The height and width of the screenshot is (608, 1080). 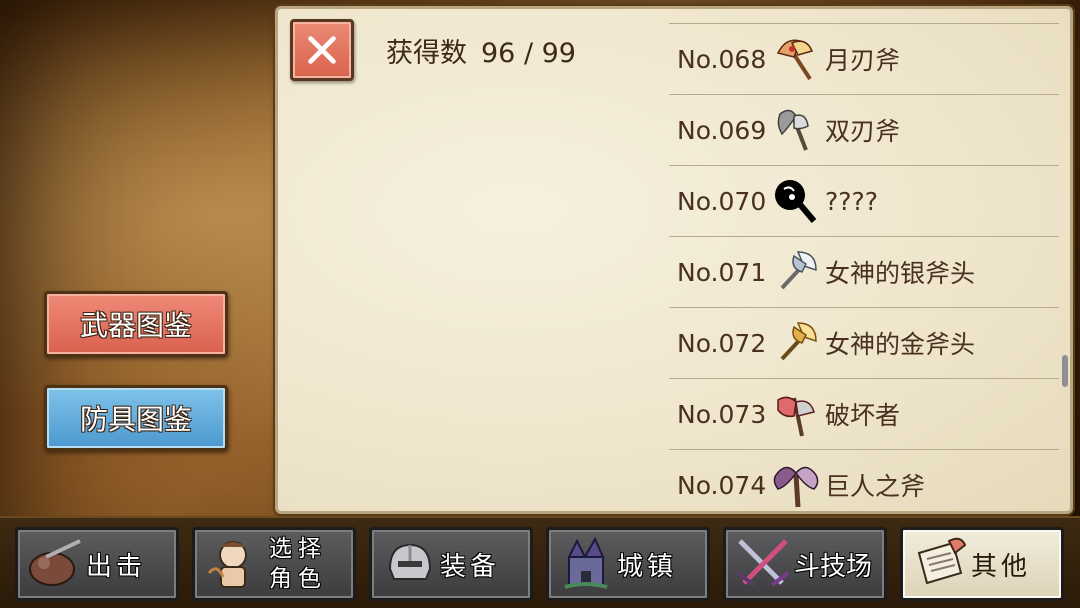 I want to click on weapon-encyclopedia-button: 武器图鉴, so click(x=136, y=324).